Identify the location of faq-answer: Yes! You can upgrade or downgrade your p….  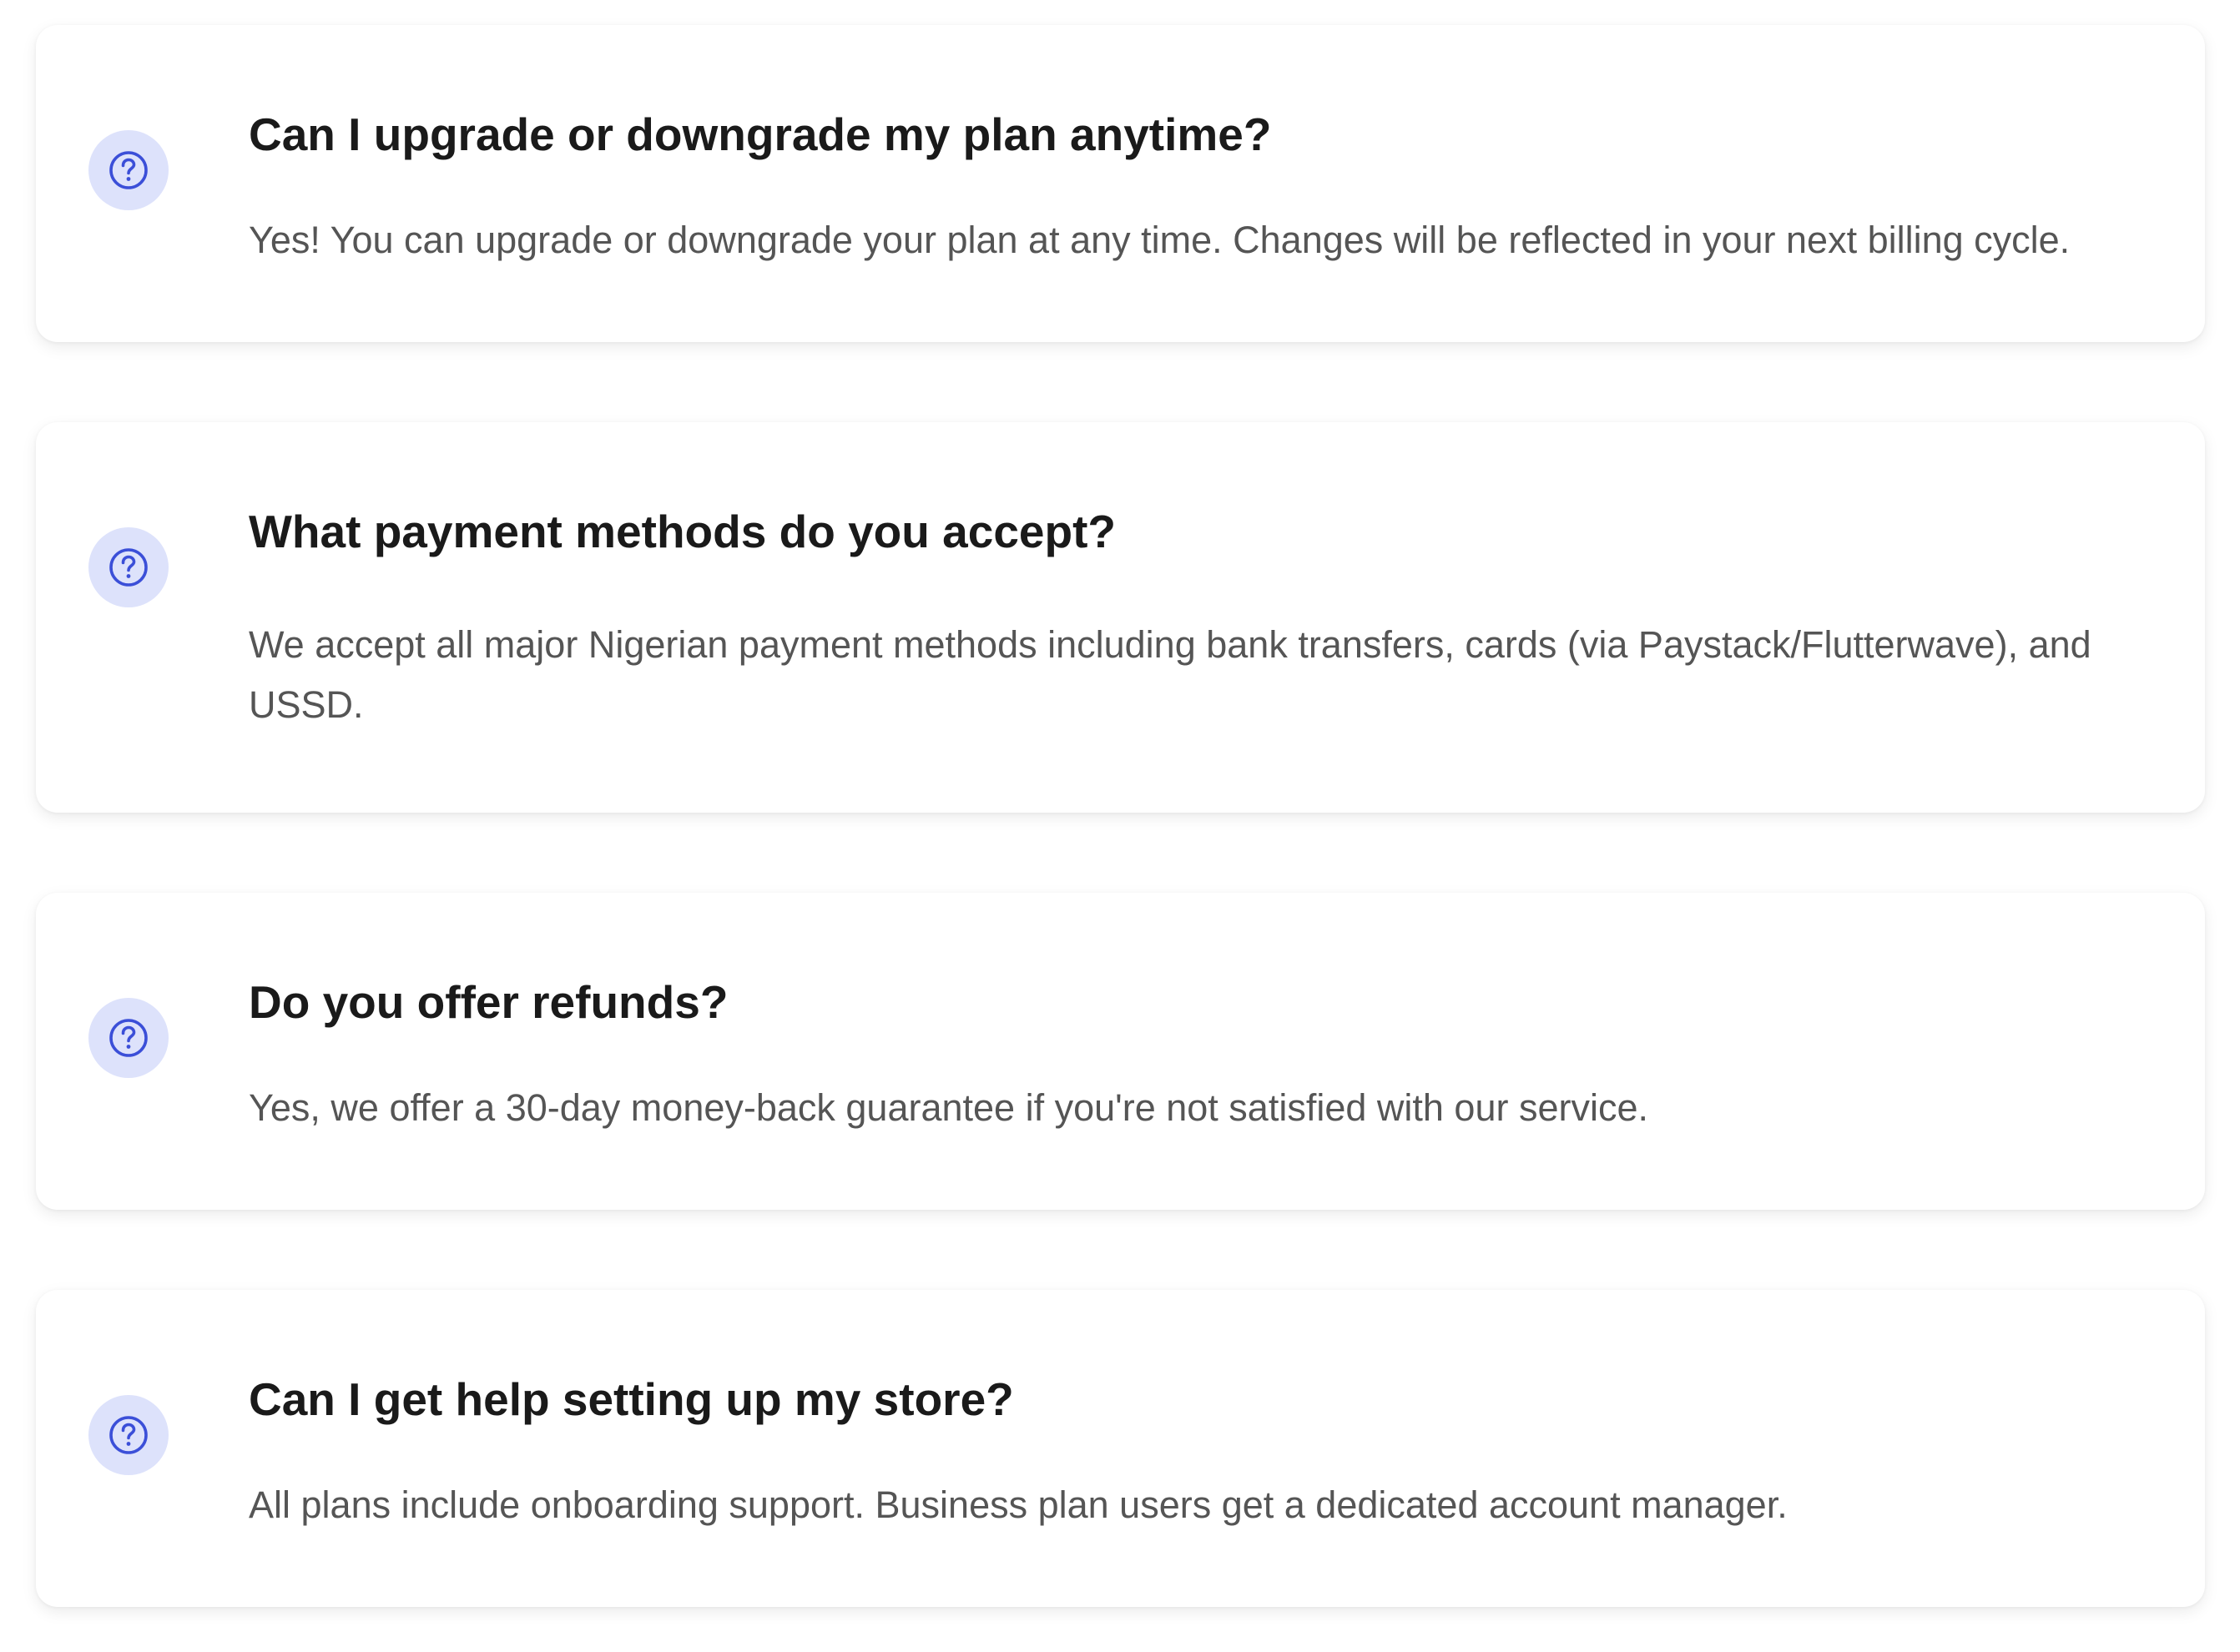
(1160, 240).